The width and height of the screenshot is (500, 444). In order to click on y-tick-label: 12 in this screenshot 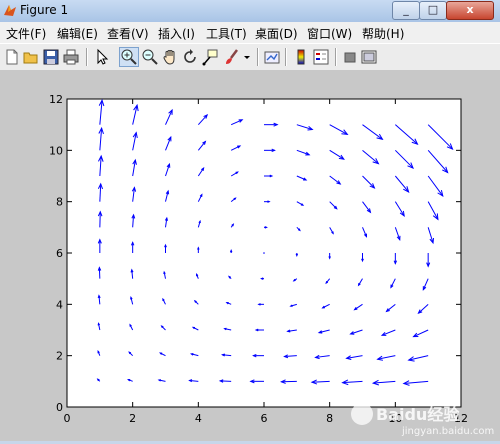, I will do `click(56, 99)`.